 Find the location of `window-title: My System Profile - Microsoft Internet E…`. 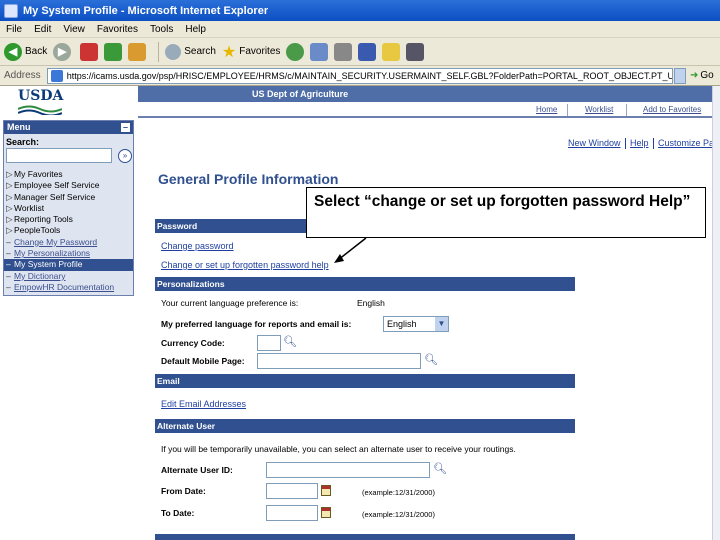

window-title: My System Profile - Microsoft Internet E… is located at coordinates (146, 10).